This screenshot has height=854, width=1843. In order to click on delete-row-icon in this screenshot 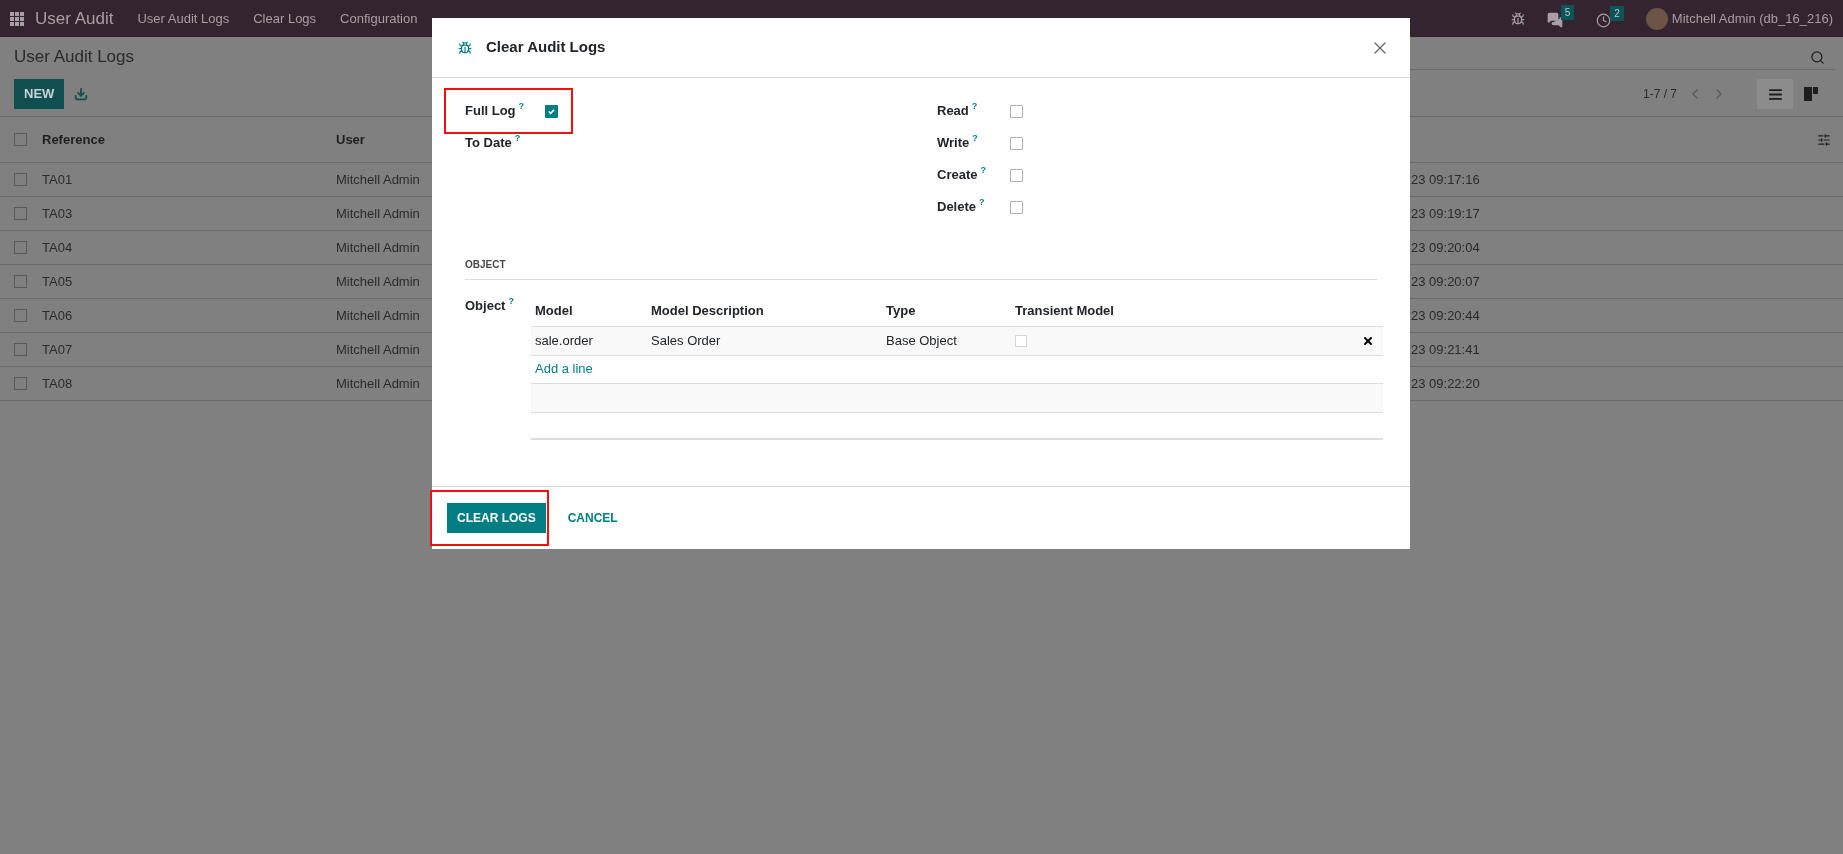, I will do `click(1368, 340)`.